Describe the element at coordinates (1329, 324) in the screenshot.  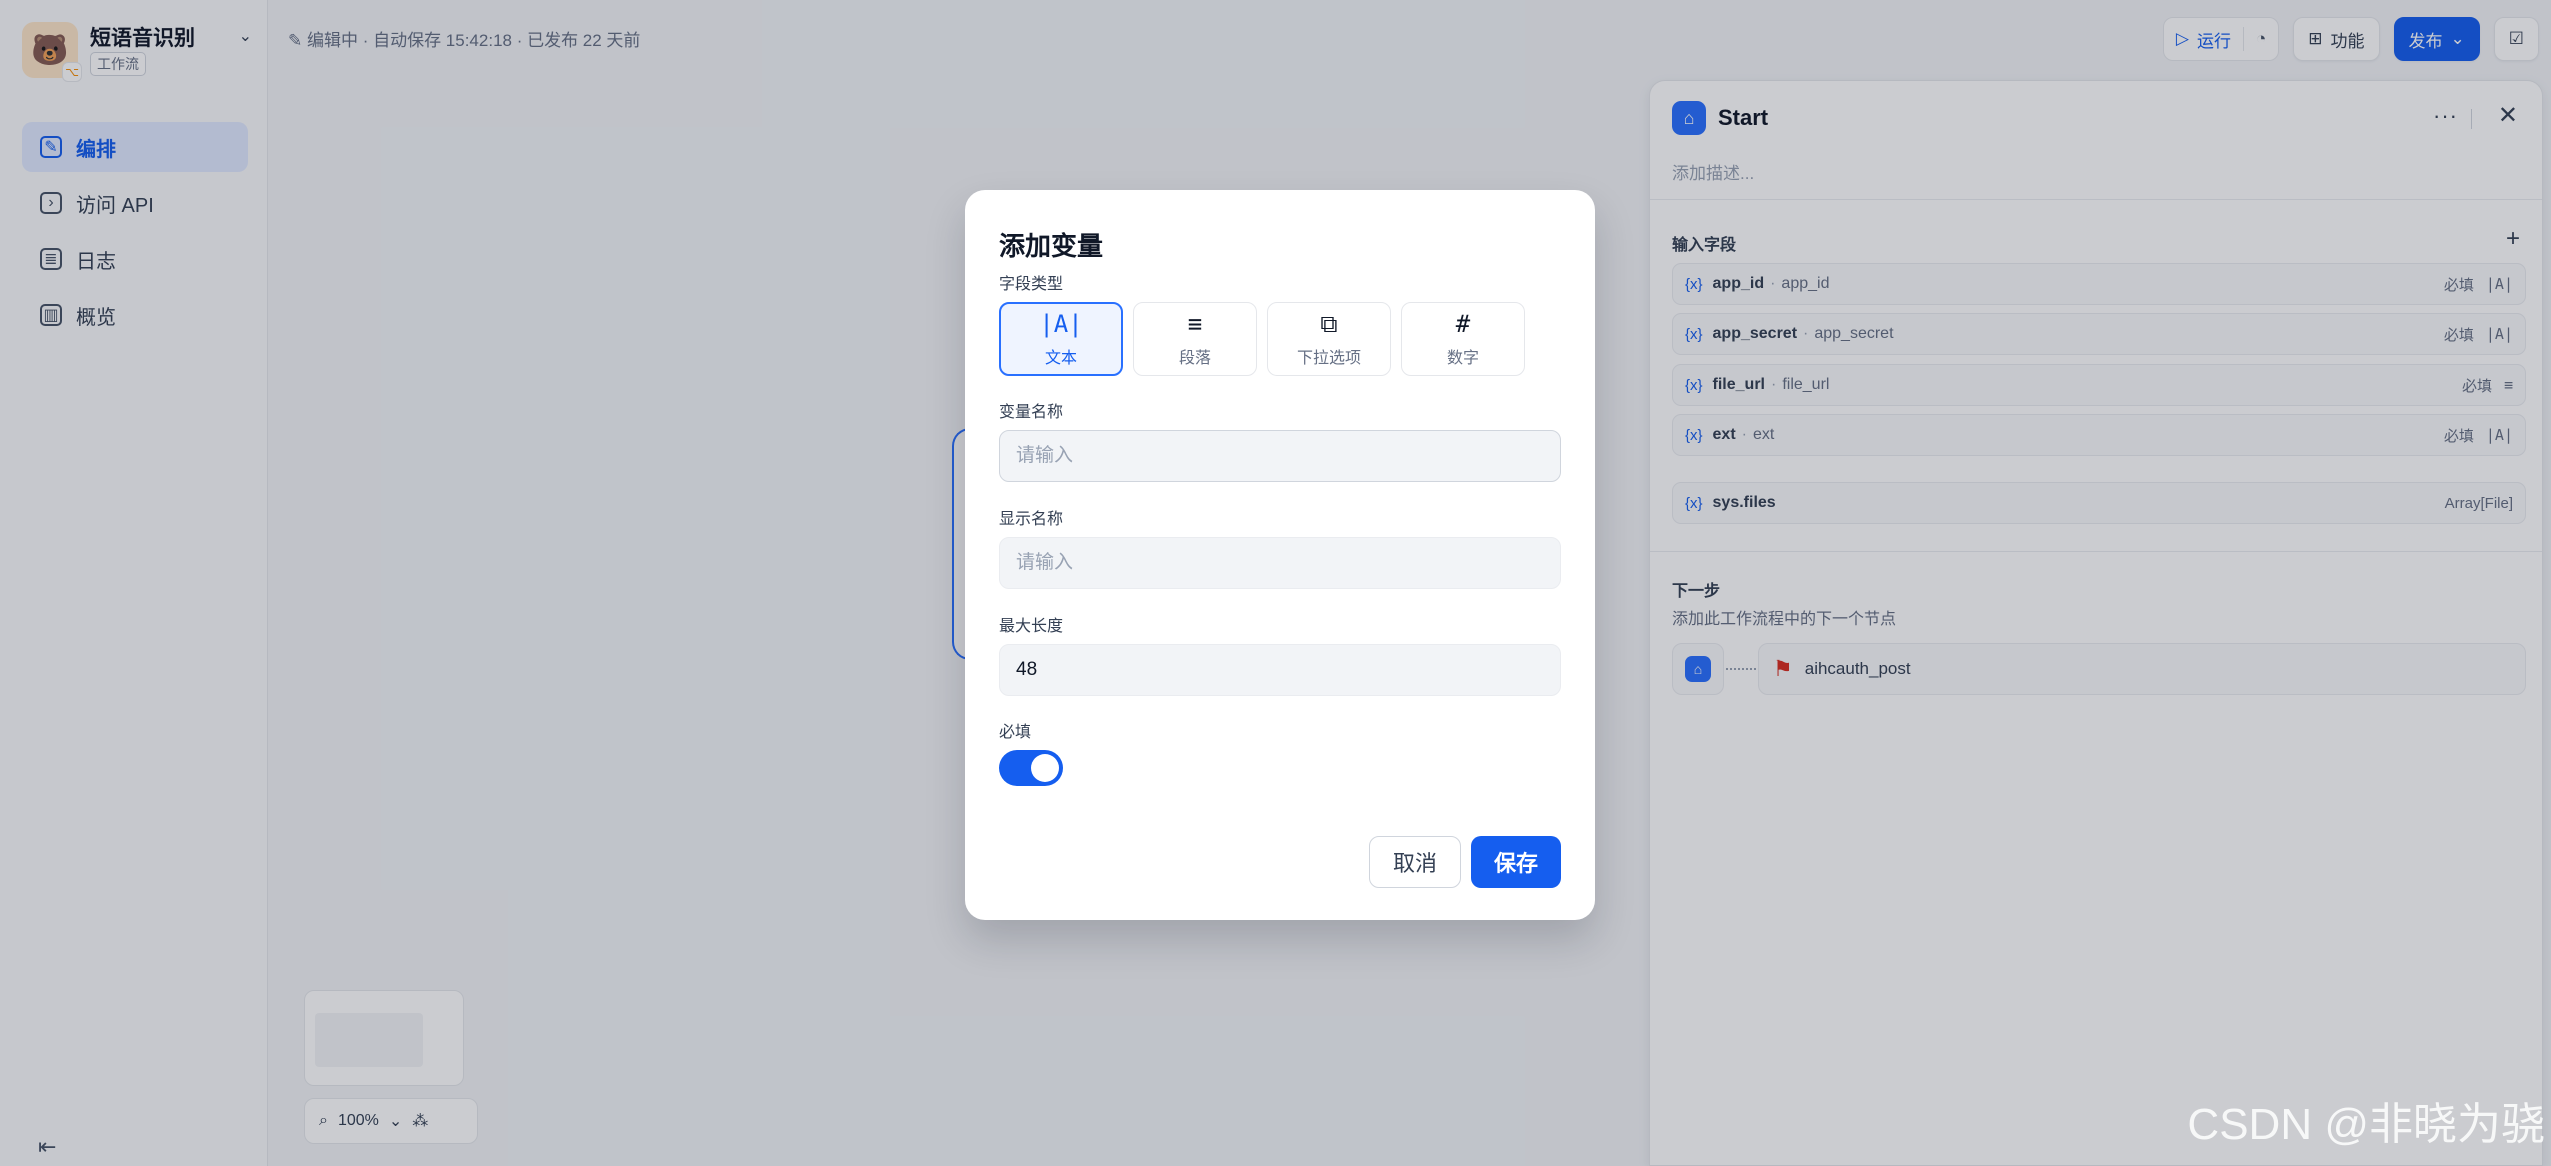
I see `select-type-icon: ⧉` at that location.